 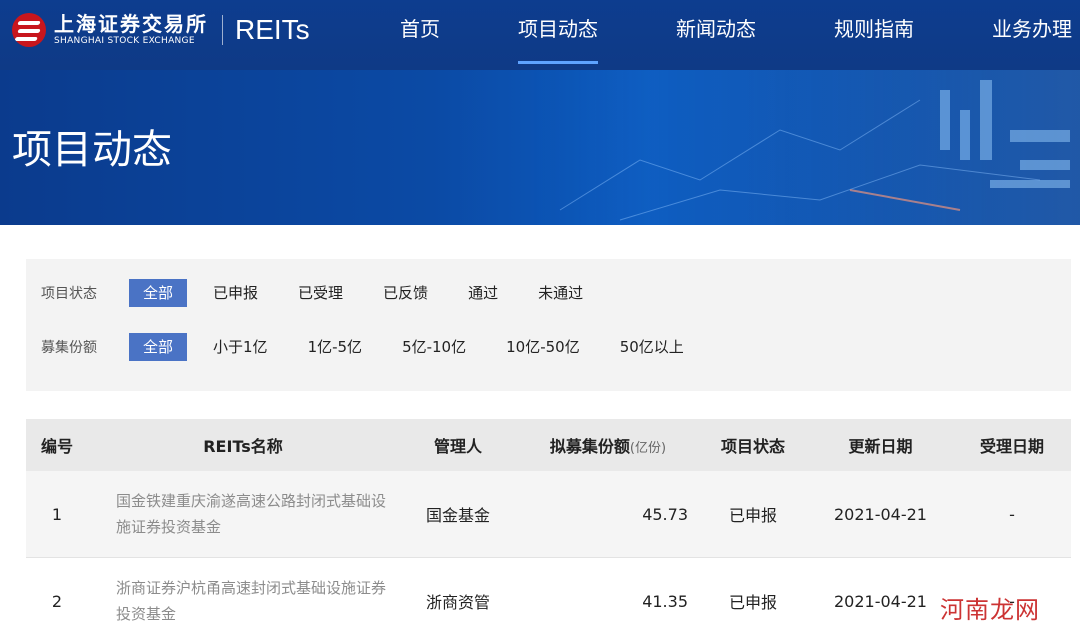 I want to click on logo-english-name: SHANGHAI STOCK EXCHANGE, so click(x=124, y=41).